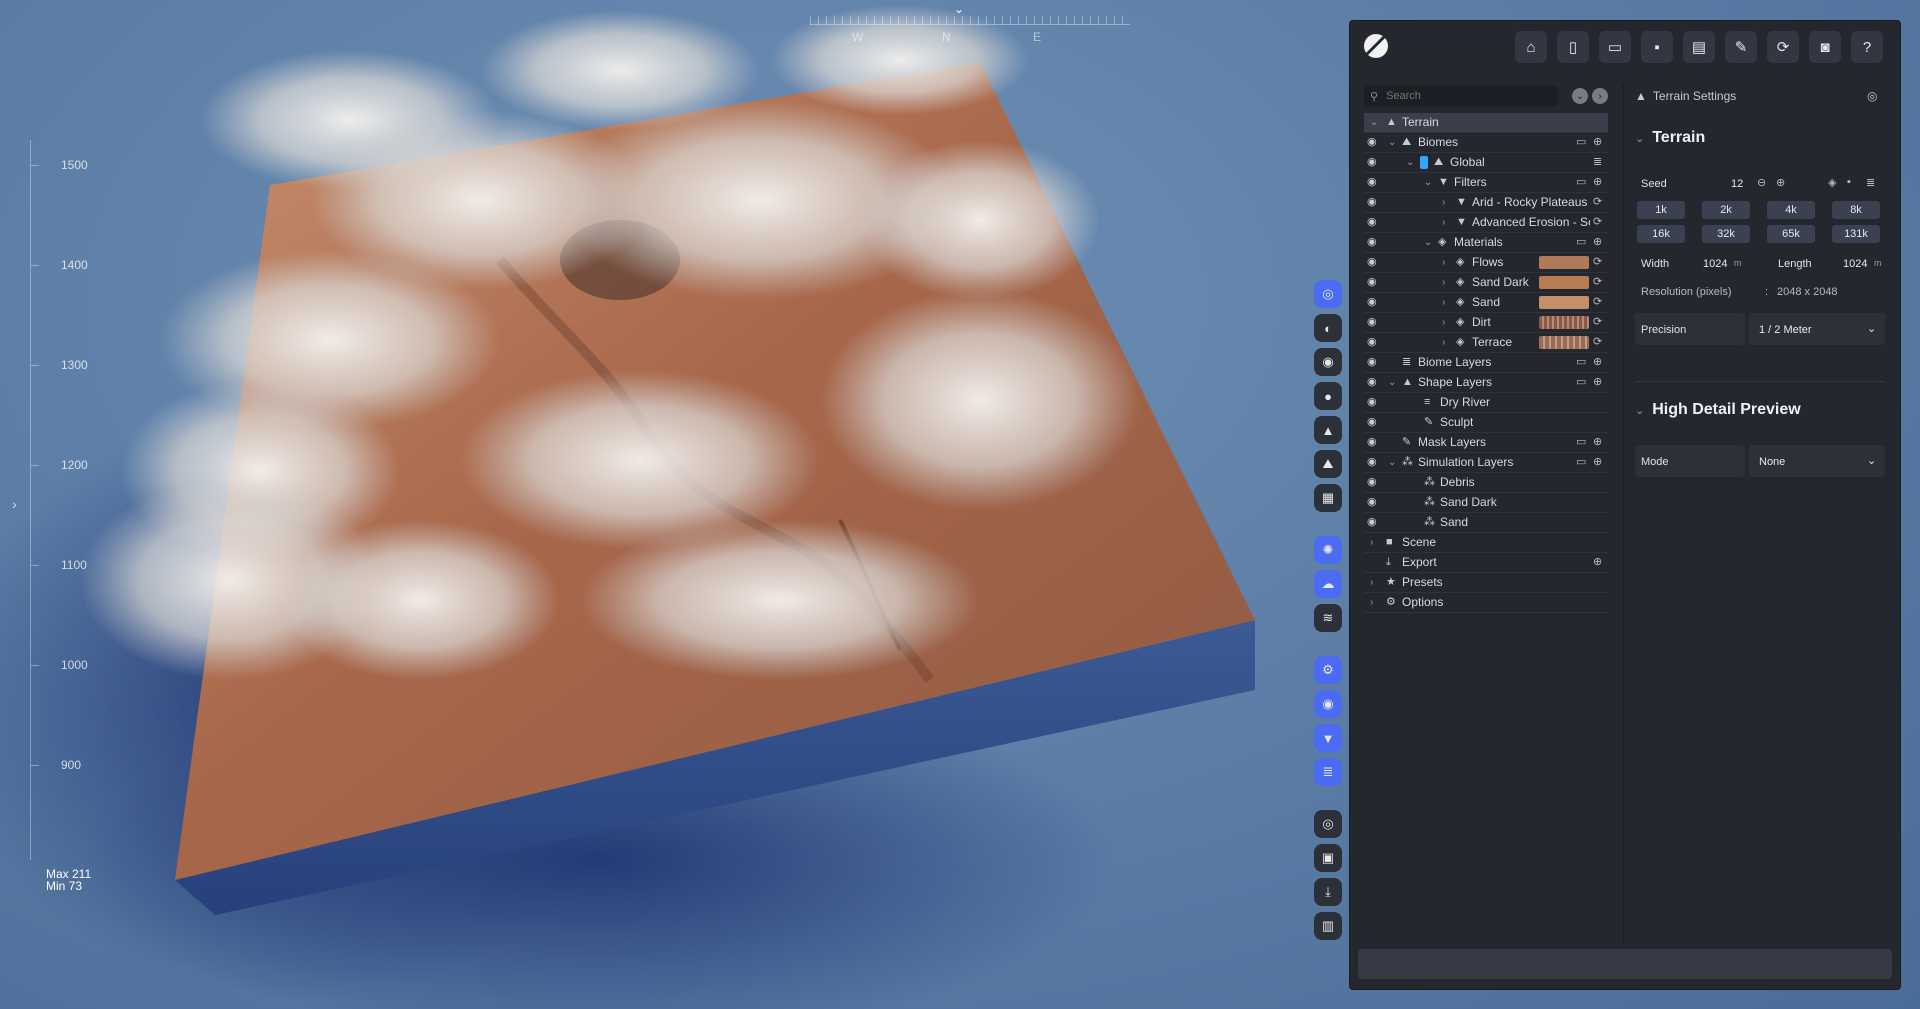 Image resolution: width=1920 pixels, height=1009 pixels. I want to click on res-chip-131k: 131k, so click(1856, 234).